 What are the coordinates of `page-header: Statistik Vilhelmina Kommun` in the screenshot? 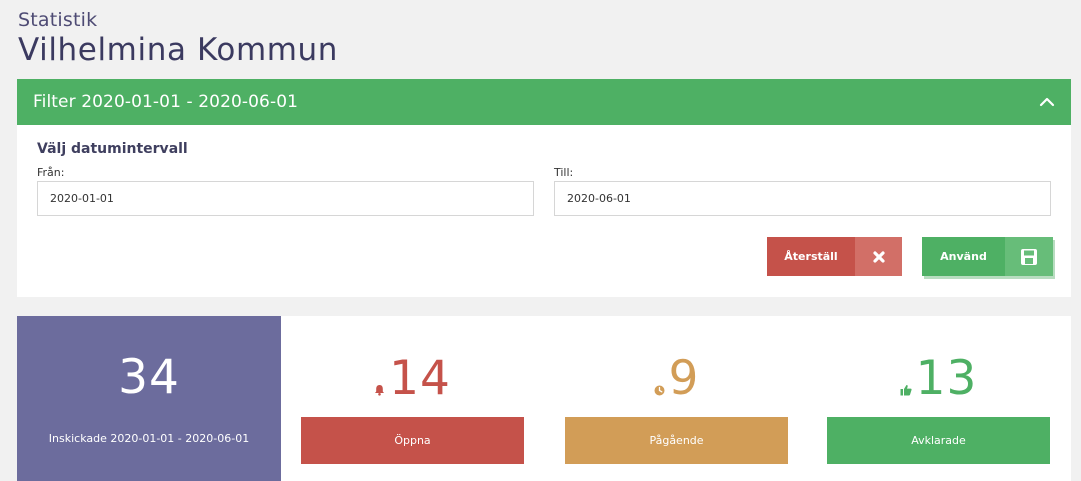 It's located at (178, 38).